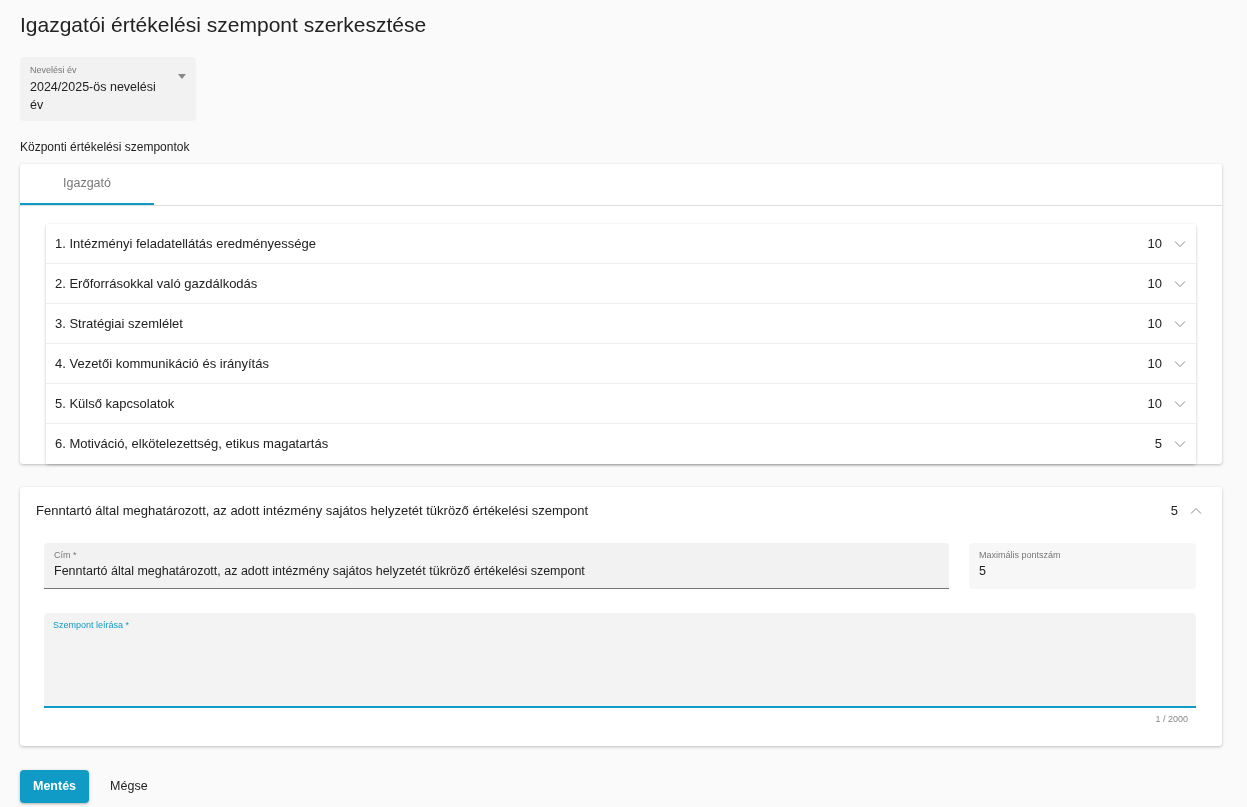 This screenshot has width=1247, height=807. Describe the element at coordinates (129, 787) in the screenshot. I see `cancel-button: Mégse` at that location.